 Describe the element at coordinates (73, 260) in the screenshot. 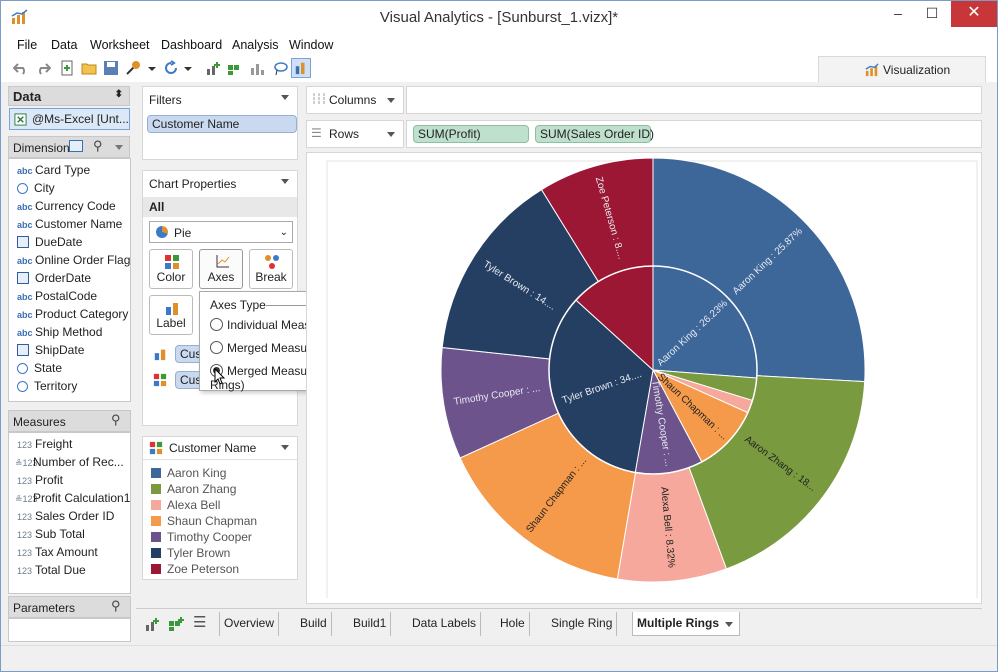

I see `dimension-online-order-flag: abc Online Order Flag` at that location.